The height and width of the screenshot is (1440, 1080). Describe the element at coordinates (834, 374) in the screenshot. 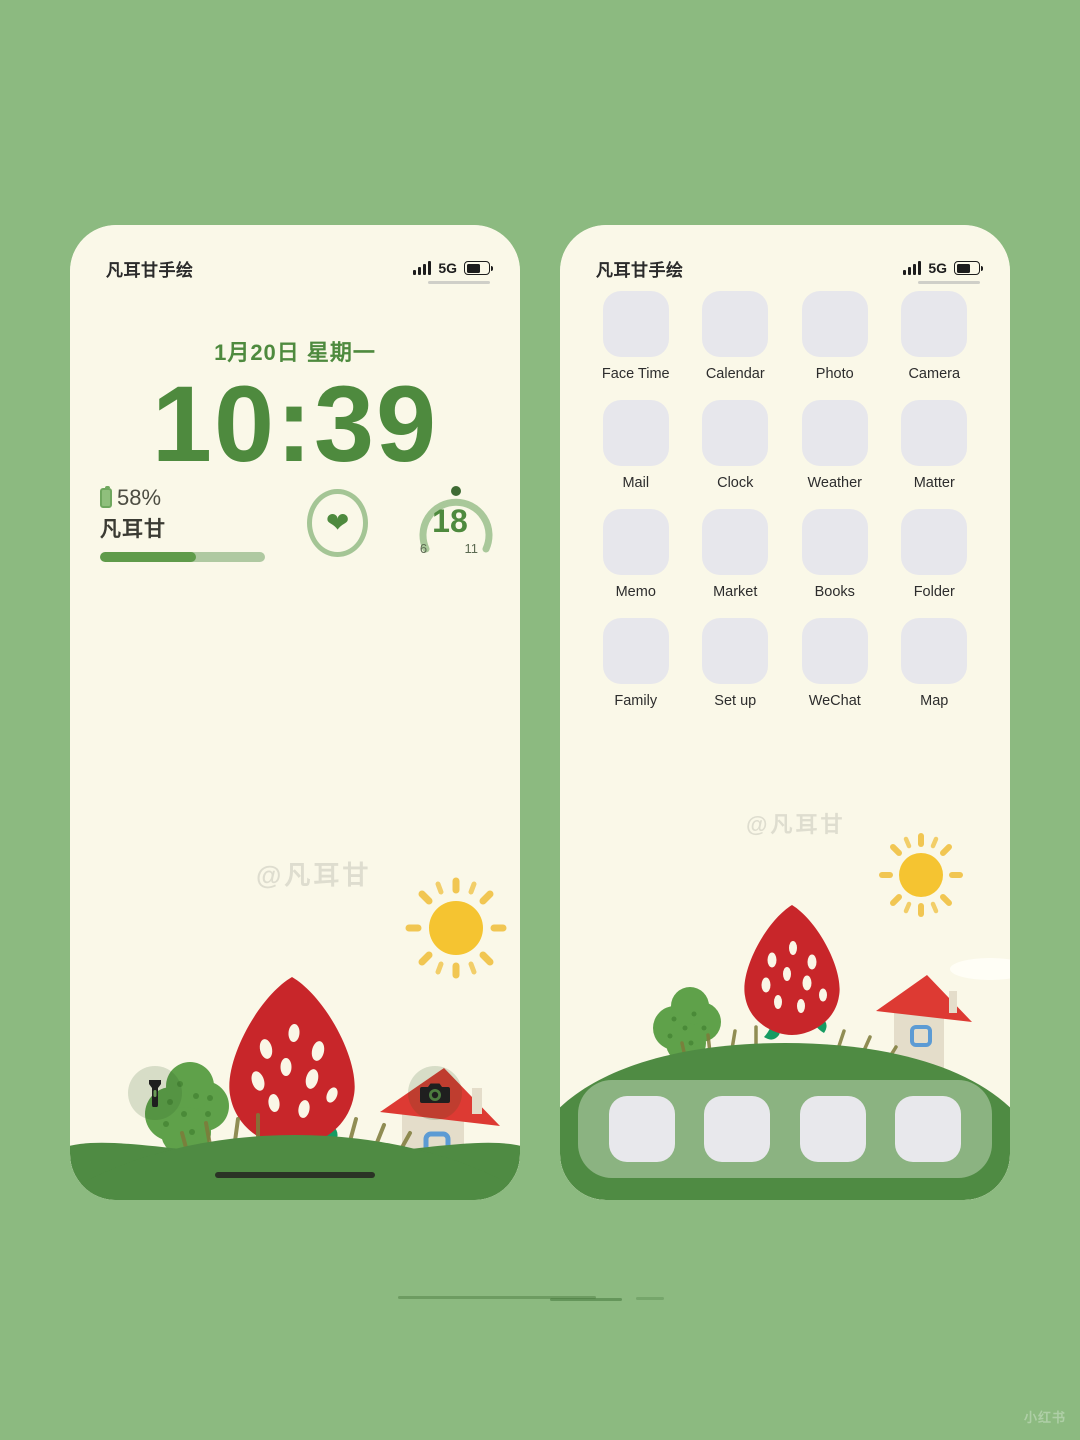

I see `app-label: Photo` at that location.